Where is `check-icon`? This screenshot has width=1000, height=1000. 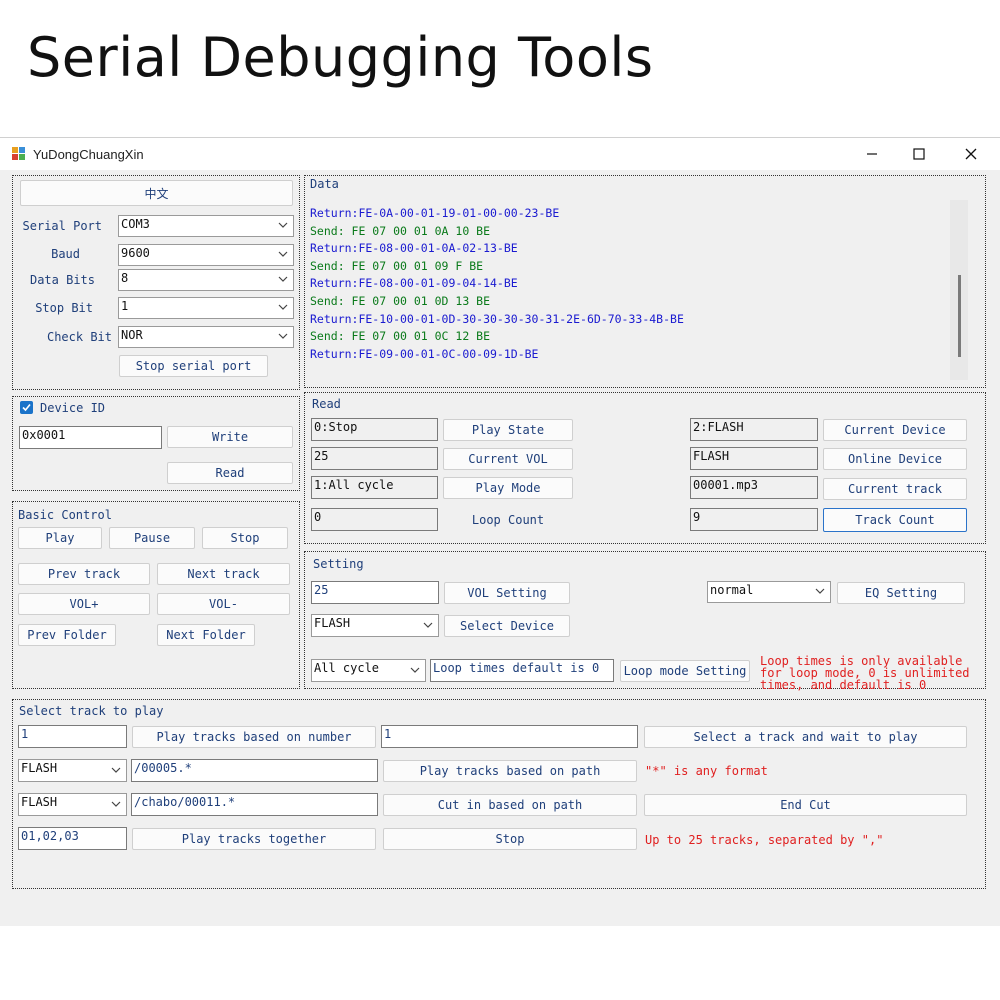
check-icon is located at coordinates (26, 407).